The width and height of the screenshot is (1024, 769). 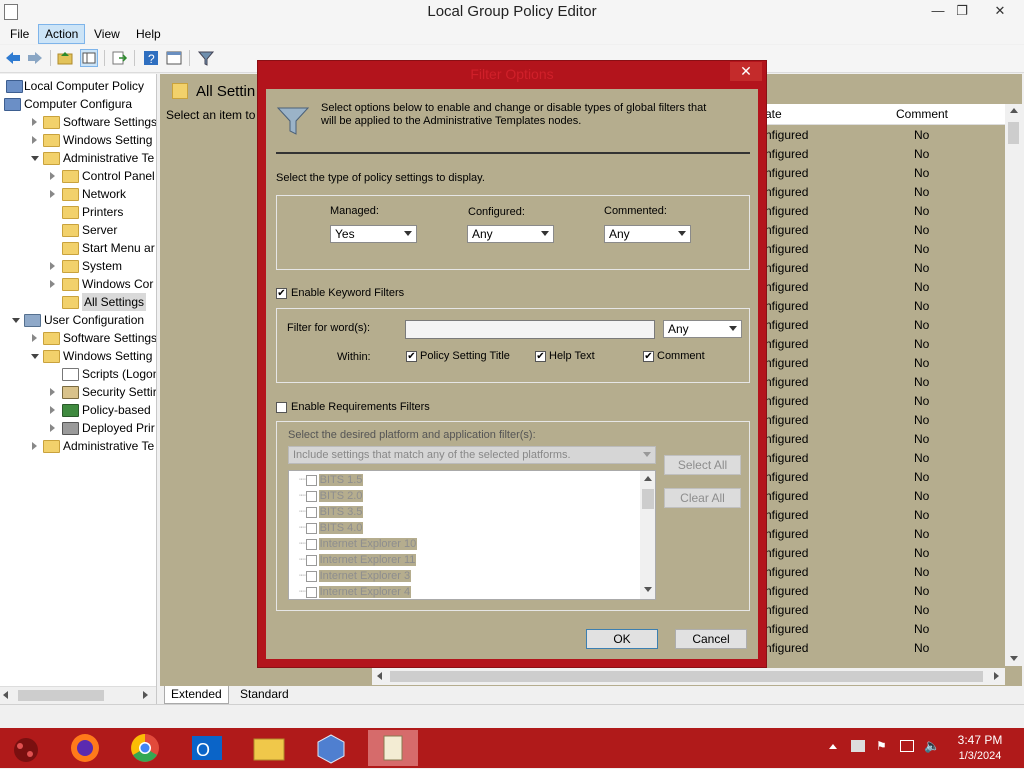 What do you see at coordinates (773, 114) in the screenshot?
I see `column-state-header: ate` at bounding box center [773, 114].